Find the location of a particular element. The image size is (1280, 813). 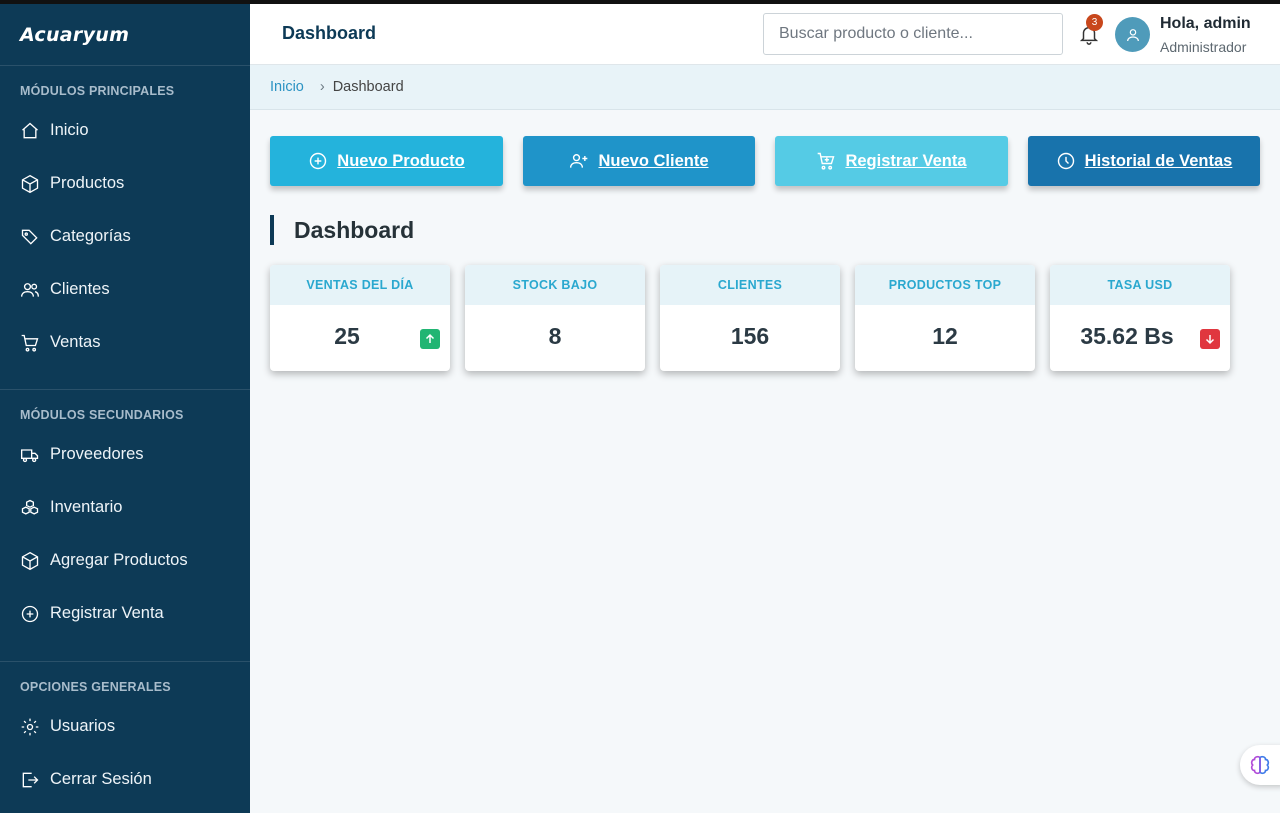

sidebar-item-label: Inventario is located at coordinates (86, 507).